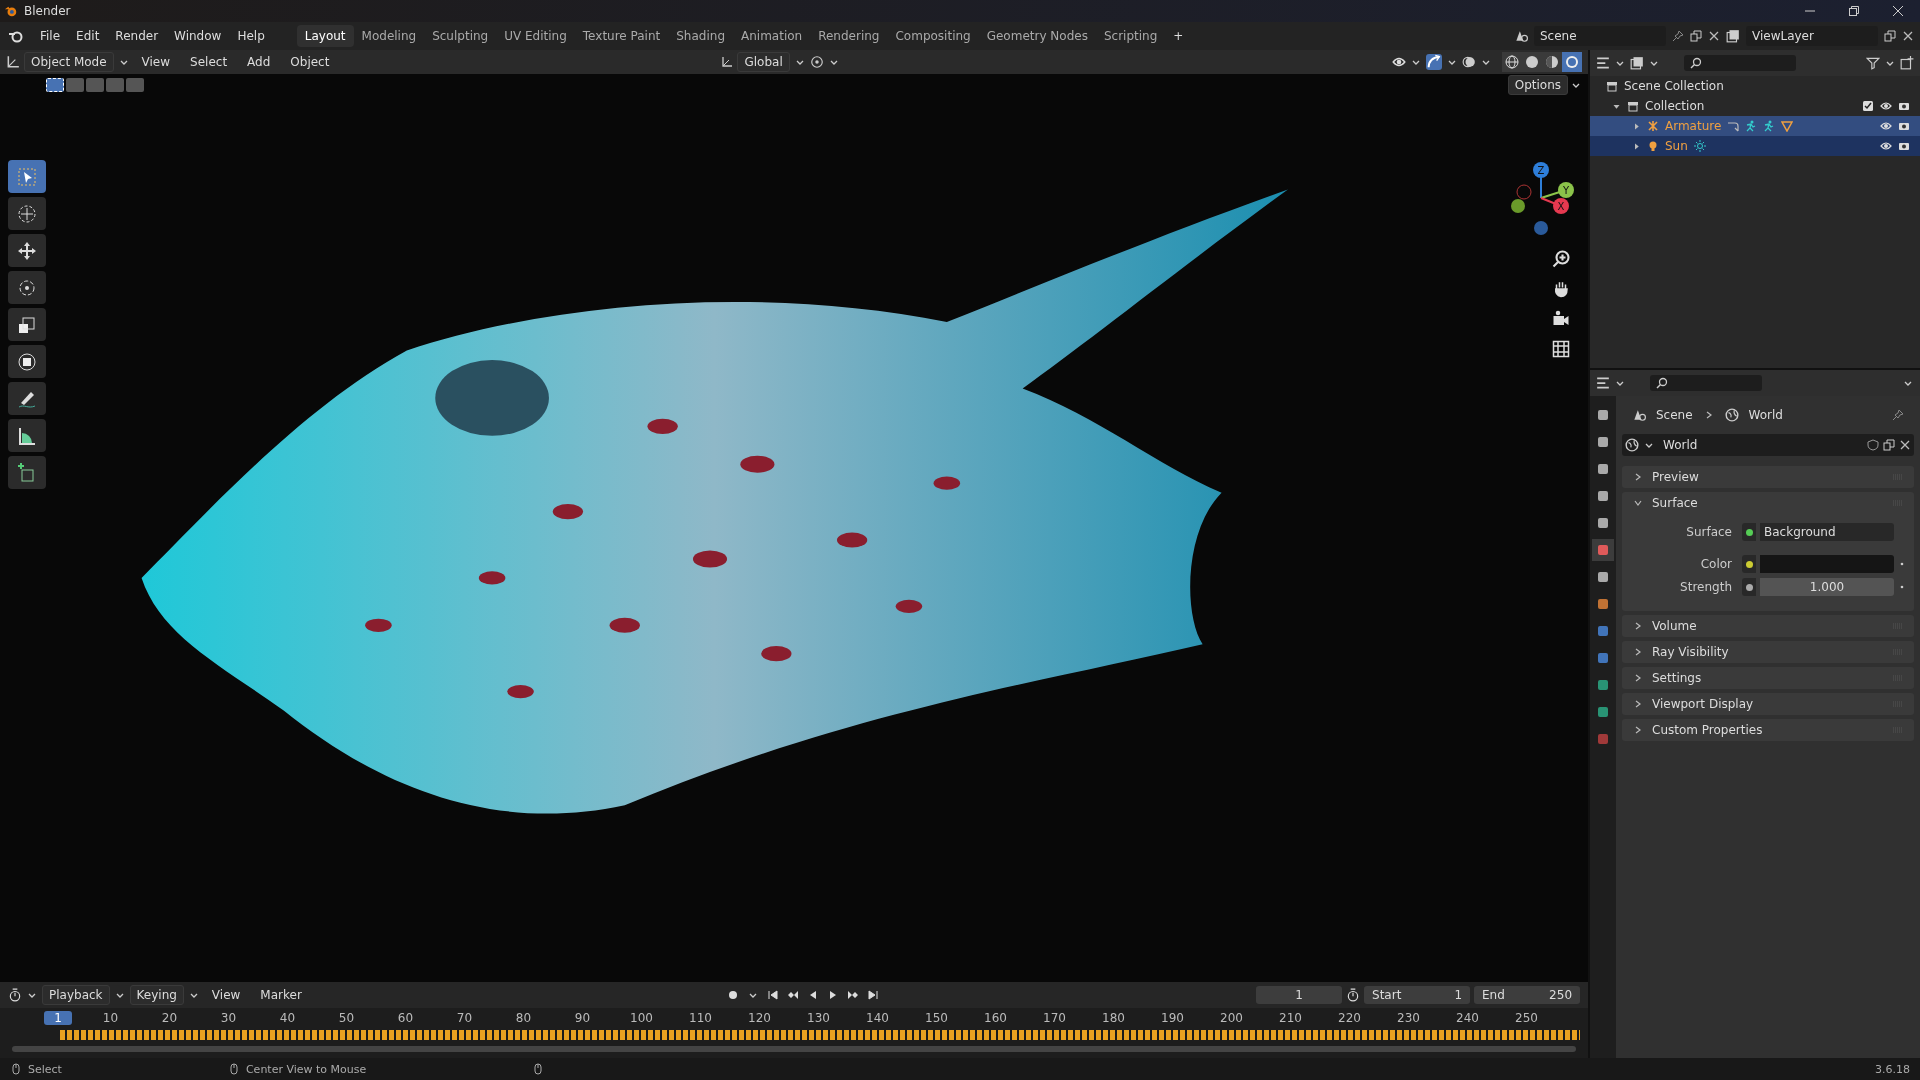  Describe the element at coordinates (816, 62) in the screenshot. I see `pivot-icon` at that location.